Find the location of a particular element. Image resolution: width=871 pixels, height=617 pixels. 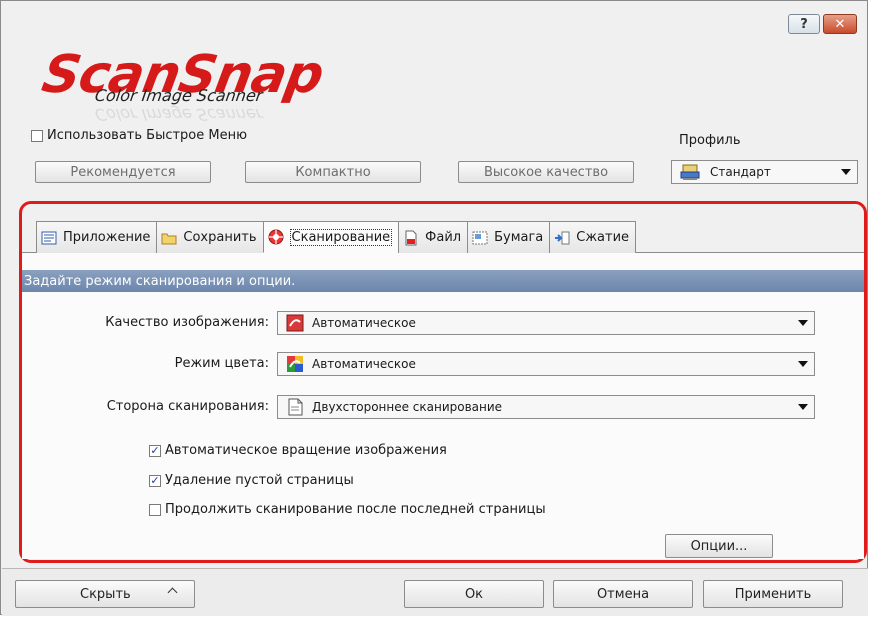

quick-menu-option: Использовать Быстрое Меню is located at coordinates (139, 135).